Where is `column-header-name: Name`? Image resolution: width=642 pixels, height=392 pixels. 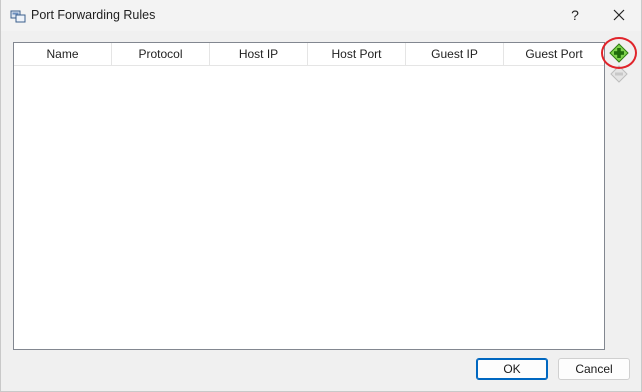 column-header-name: Name is located at coordinates (63, 54).